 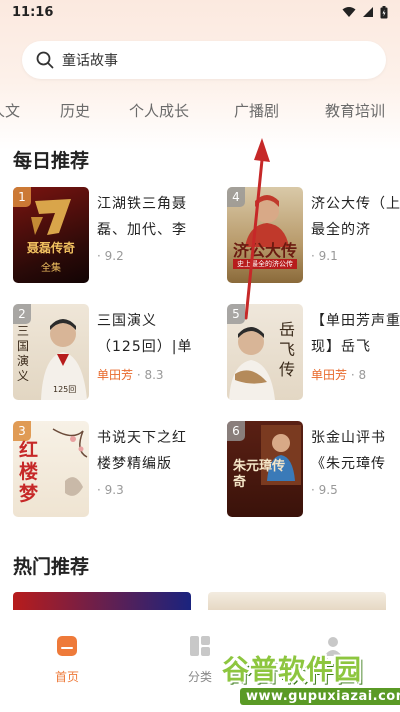 I want to click on rank-badge: 2, so click(x=22, y=314).